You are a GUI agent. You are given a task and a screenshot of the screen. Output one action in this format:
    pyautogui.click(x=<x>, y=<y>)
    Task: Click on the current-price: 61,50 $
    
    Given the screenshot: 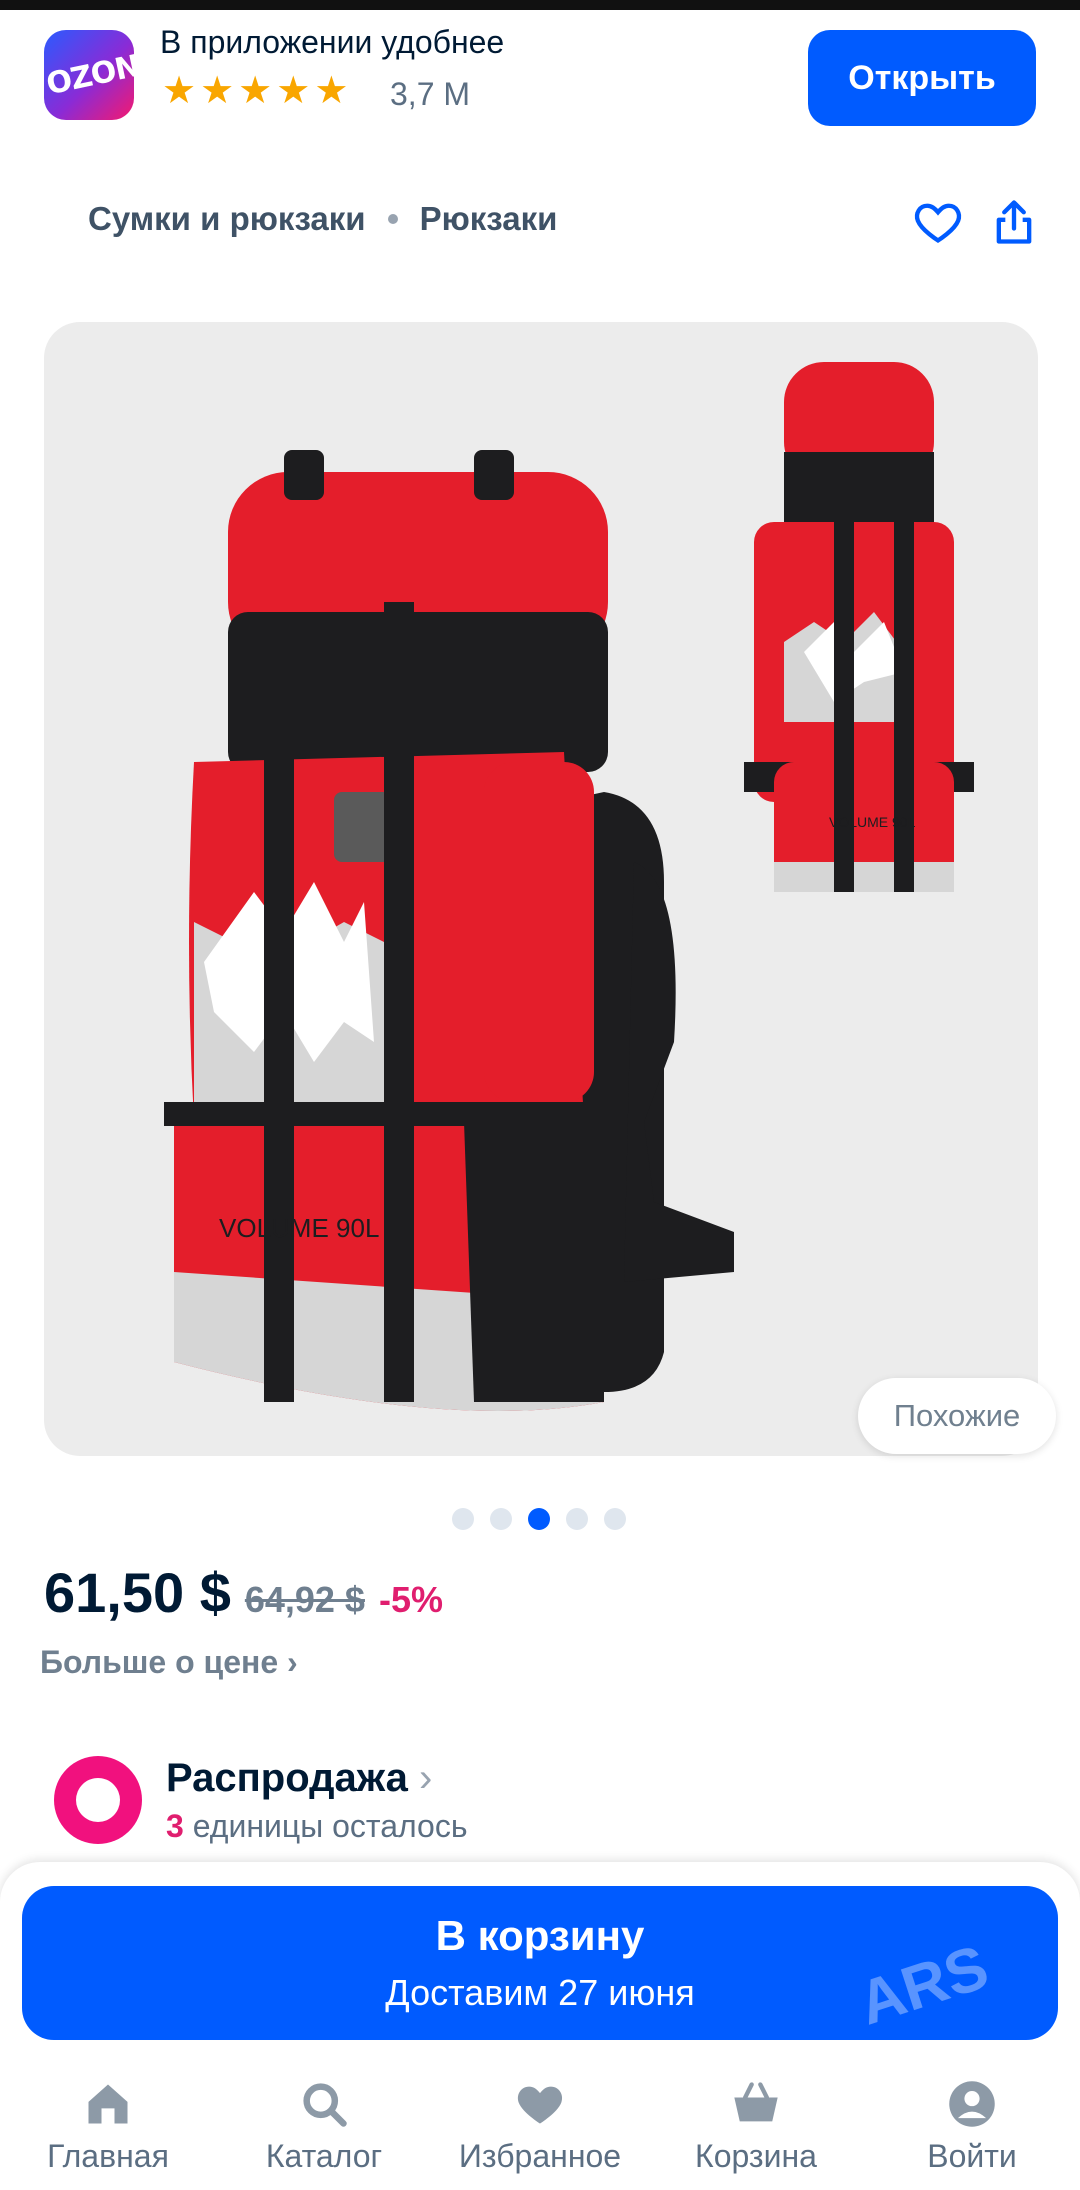 What is the action you would take?
    pyautogui.click(x=137, y=1592)
    